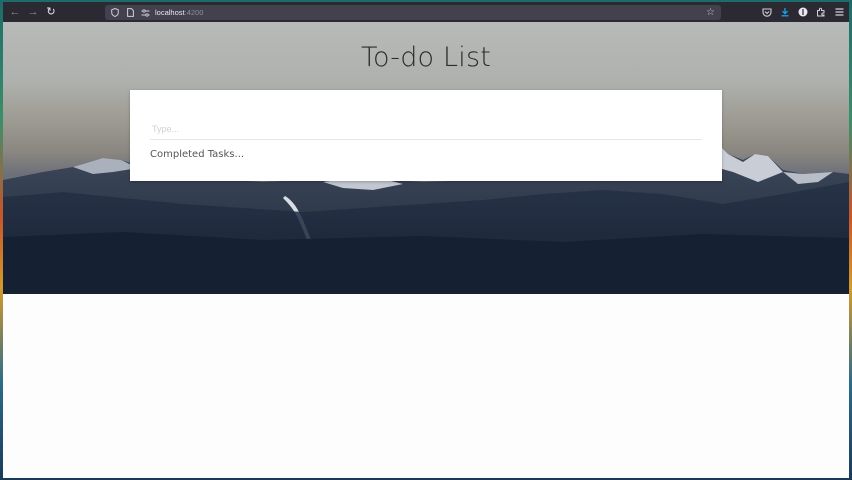  I want to click on back-arrow-icon: ←, so click(15, 12).